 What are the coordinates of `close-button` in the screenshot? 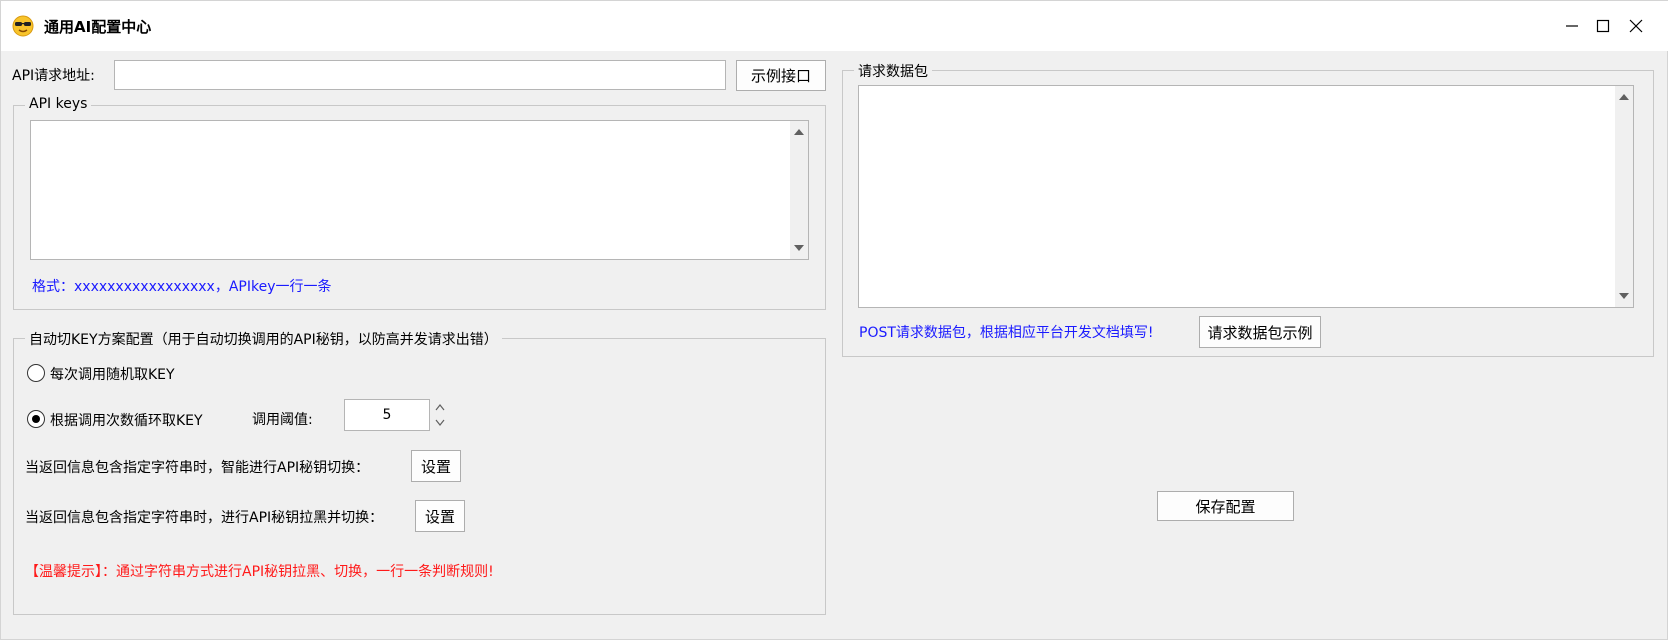 It's located at (1636, 26).